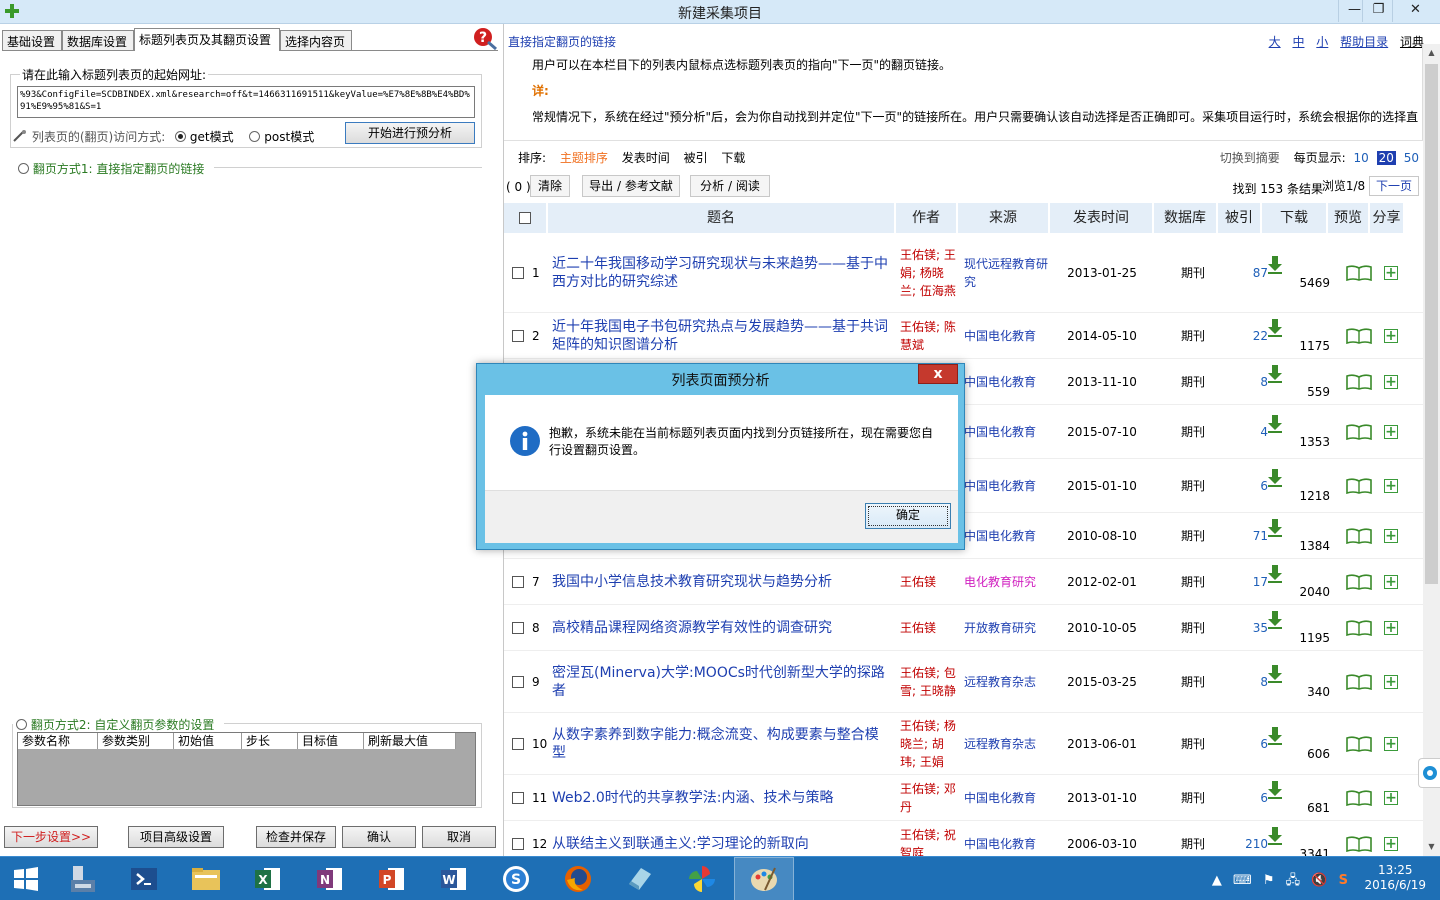 The image size is (1440, 900). Describe the element at coordinates (1256, 844) in the screenshot. I see `row-cited: 210` at that location.